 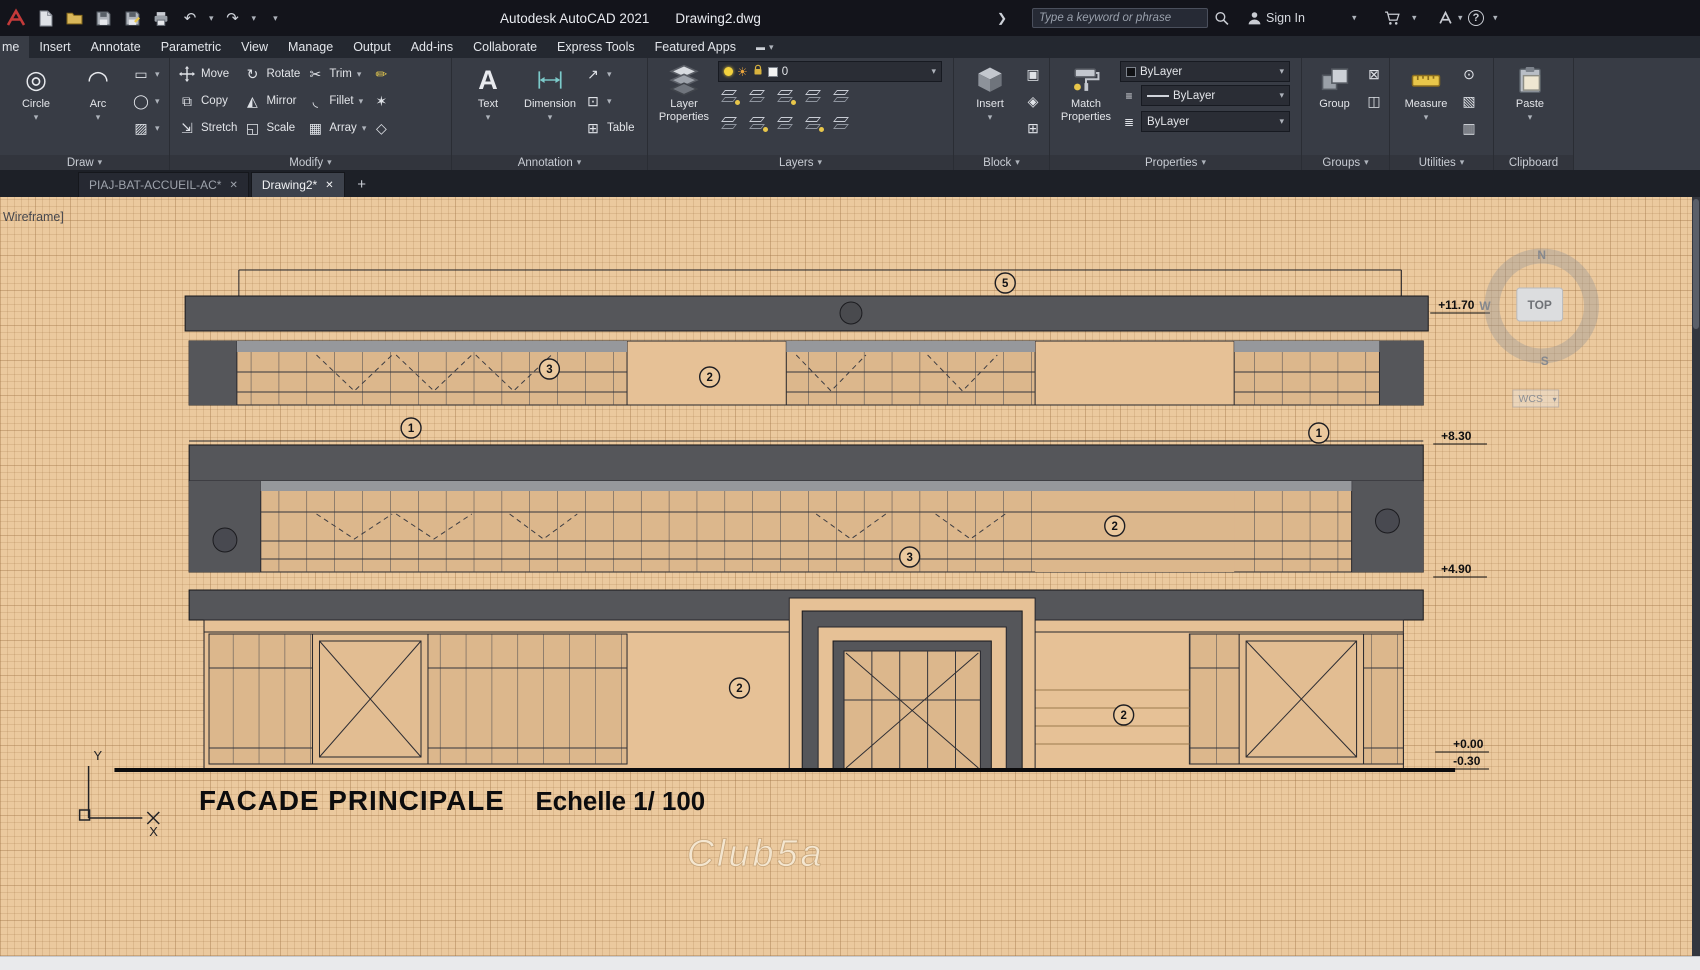 I want to click on viewcube-south: S, so click(x=1545, y=361).